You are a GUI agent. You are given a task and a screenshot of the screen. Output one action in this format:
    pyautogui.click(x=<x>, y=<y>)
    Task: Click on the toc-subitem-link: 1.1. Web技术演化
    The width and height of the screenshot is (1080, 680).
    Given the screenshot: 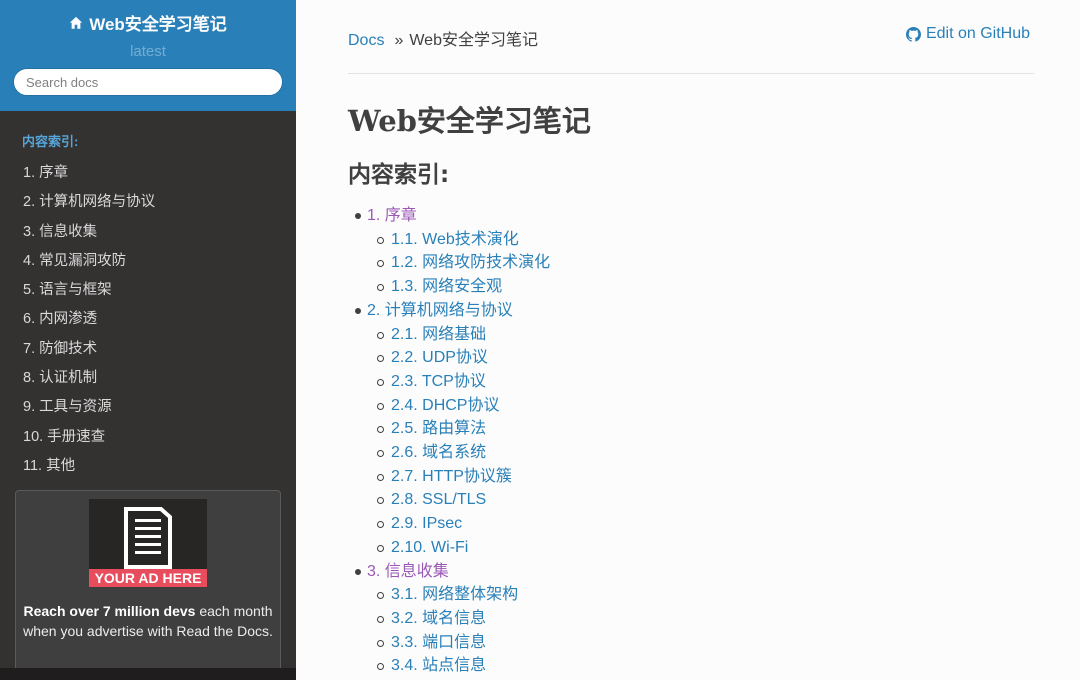 What is the action you would take?
    pyautogui.click(x=455, y=239)
    